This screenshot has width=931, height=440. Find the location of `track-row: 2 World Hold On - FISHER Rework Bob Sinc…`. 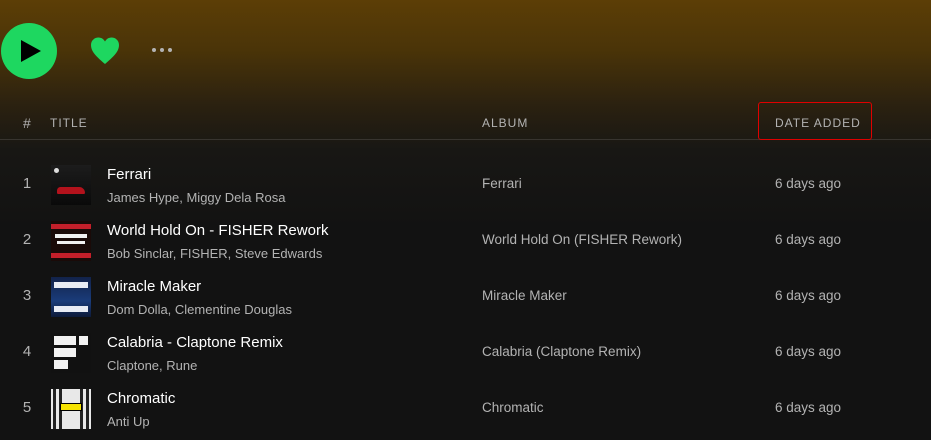

track-row: 2 World Hold On - FISHER Rework Bob Sinc… is located at coordinates (465, 241).